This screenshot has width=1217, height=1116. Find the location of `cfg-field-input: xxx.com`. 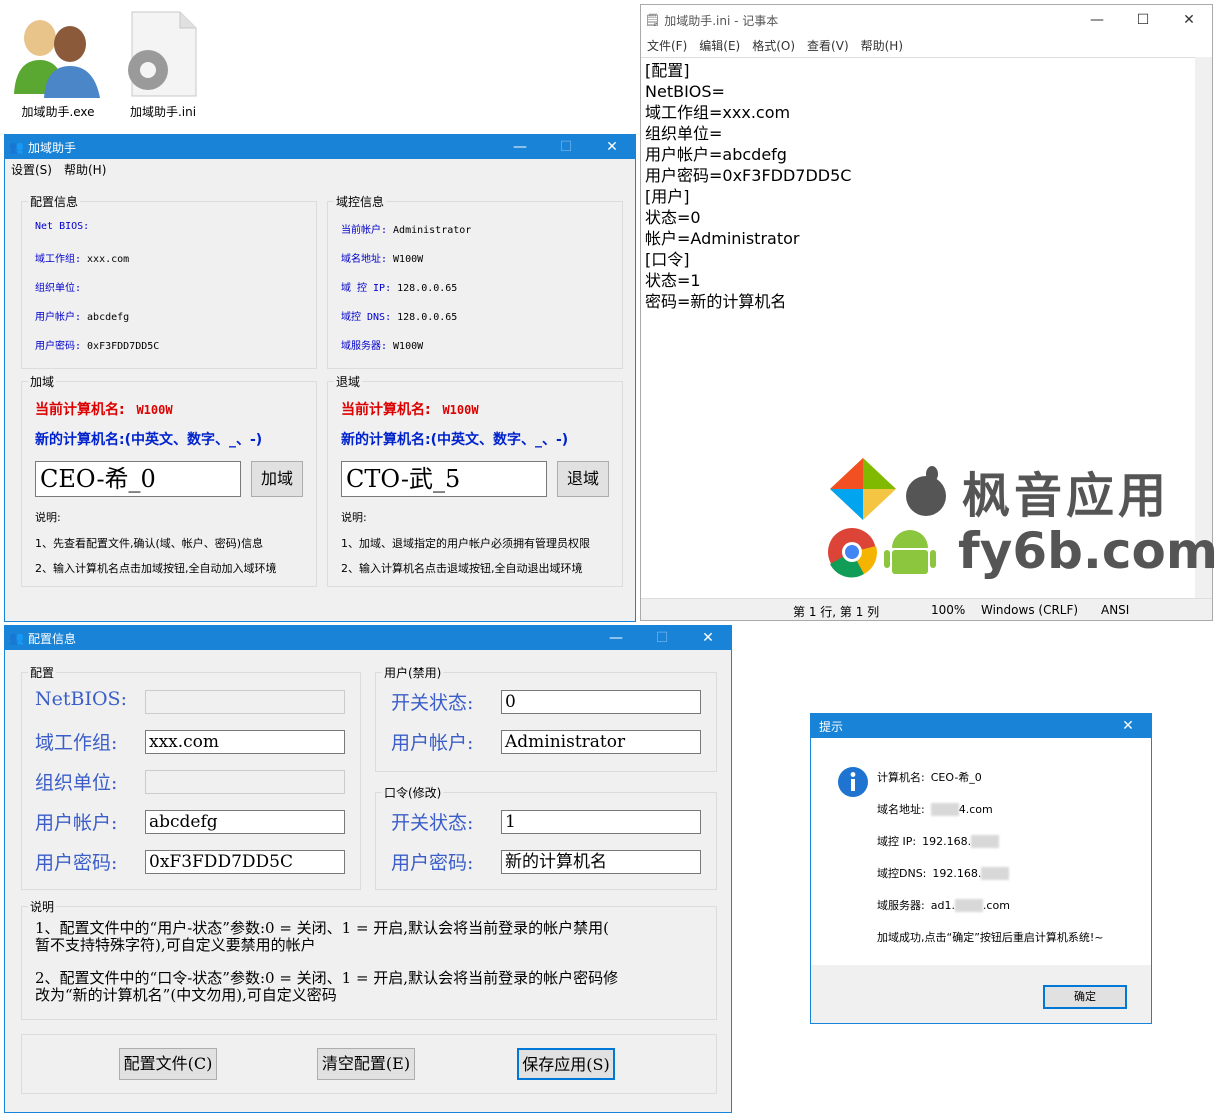

cfg-field-input: xxx.com is located at coordinates (245, 742).